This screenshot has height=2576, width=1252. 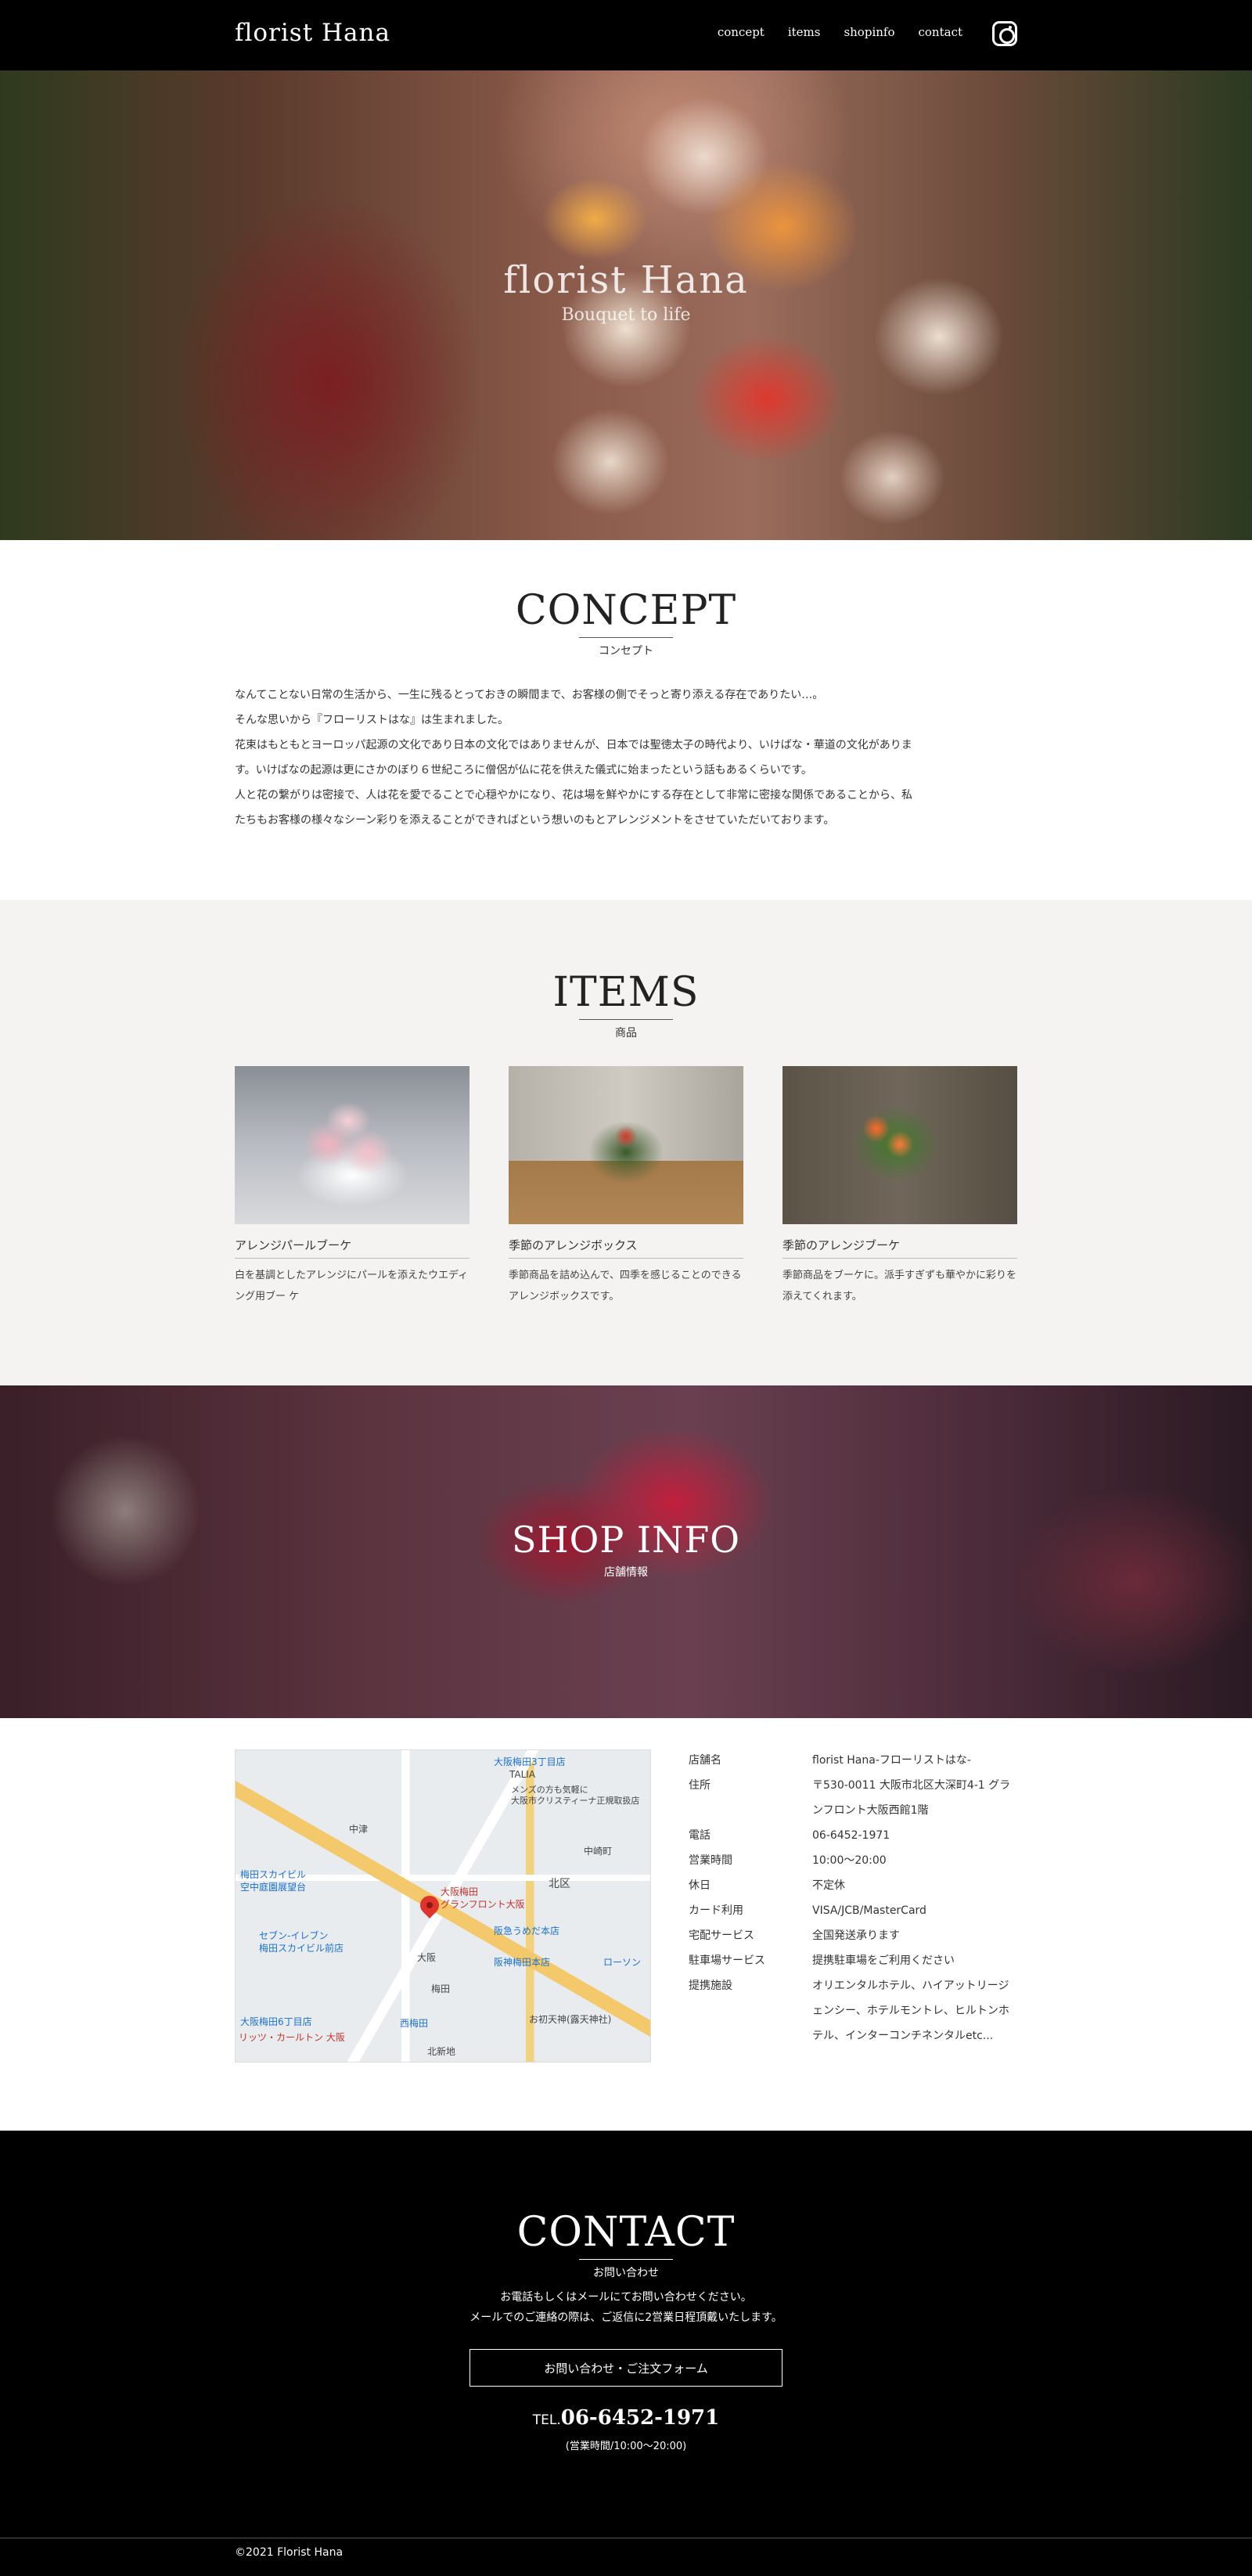 What do you see at coordinates (530, 1761) in the screenshot?
I see `map-label: 大阪梅田3丁目店` at bounding box center [530, 1761].